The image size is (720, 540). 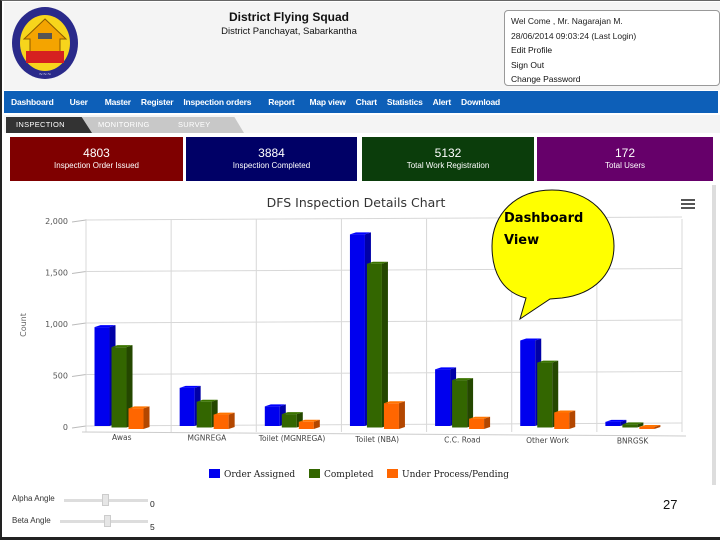 I want to click on sign-out-link: Sign Out, so click(x=612, y=65).